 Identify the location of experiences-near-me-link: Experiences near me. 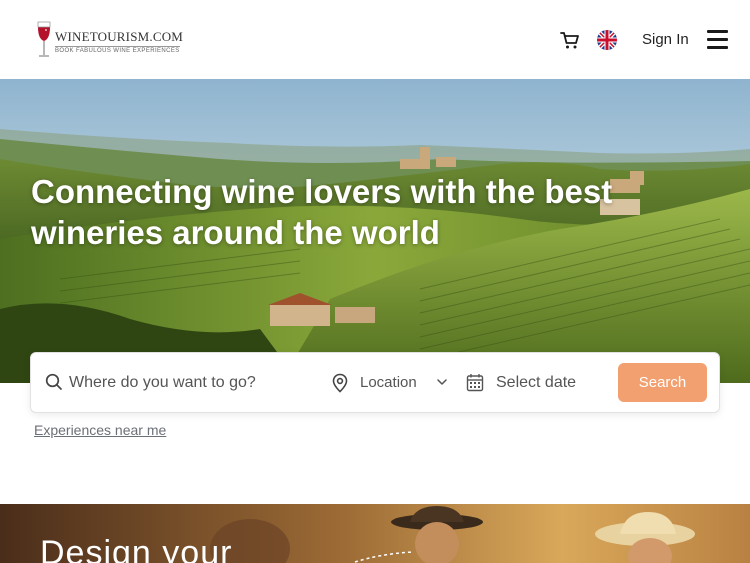
(100, 430).